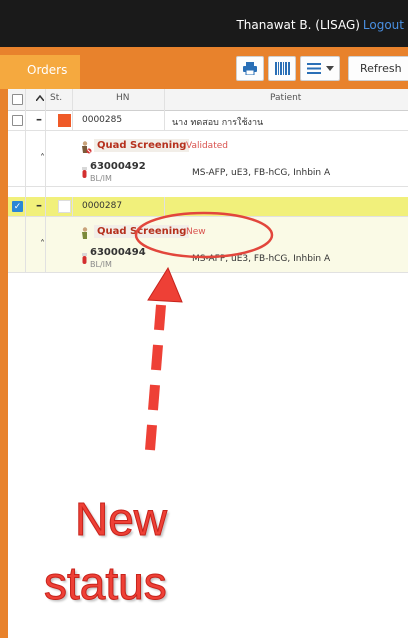 The image size is (408, 638). What do you see at coordinates (118, 166) in the screenshot?
I see `lab-number: 63000492` at bounding box center [118, 166].